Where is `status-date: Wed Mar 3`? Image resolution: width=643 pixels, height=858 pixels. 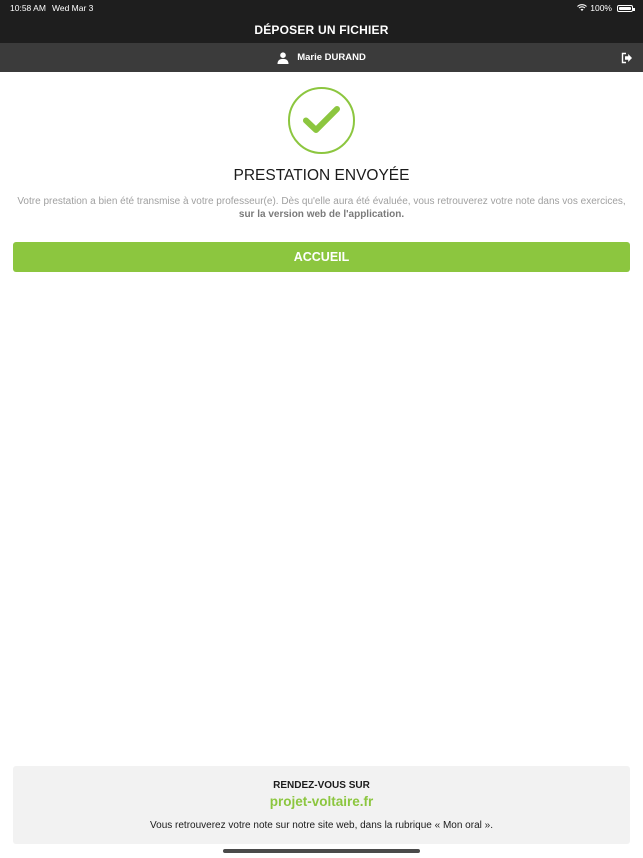 status-date: Wed Mar 3 is located at coordinates (73, 8).